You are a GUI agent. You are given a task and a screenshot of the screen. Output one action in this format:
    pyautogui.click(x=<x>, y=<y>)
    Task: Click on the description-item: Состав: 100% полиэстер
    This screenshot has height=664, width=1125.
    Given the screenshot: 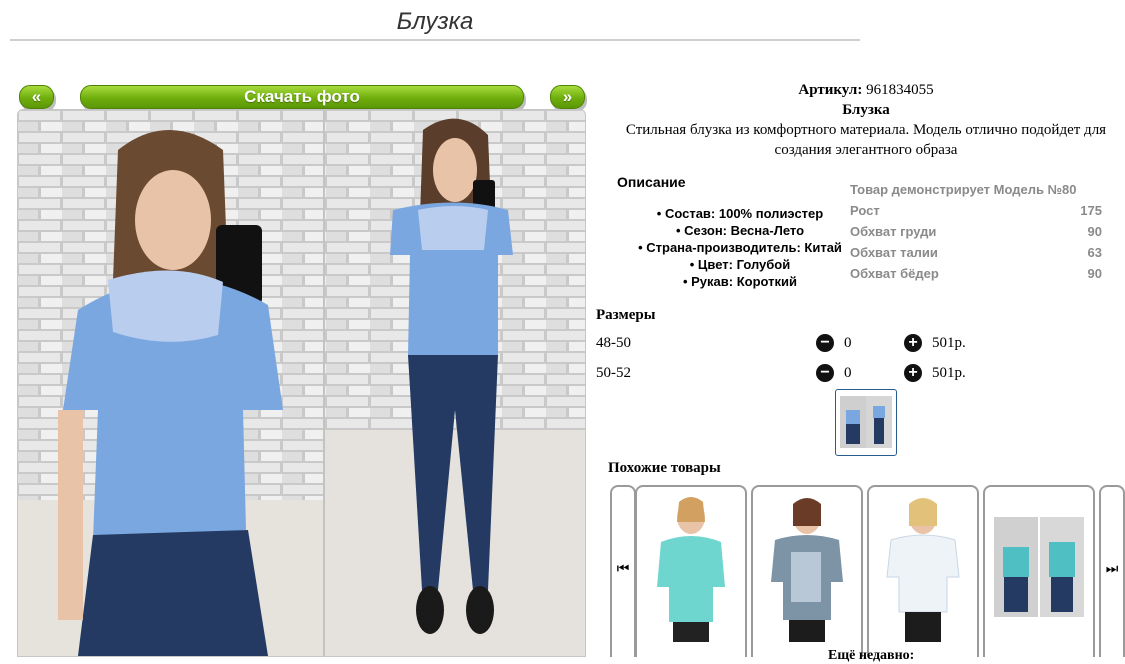 What is the action you would take?
    pyautogui.click(x=740, y=213)
    